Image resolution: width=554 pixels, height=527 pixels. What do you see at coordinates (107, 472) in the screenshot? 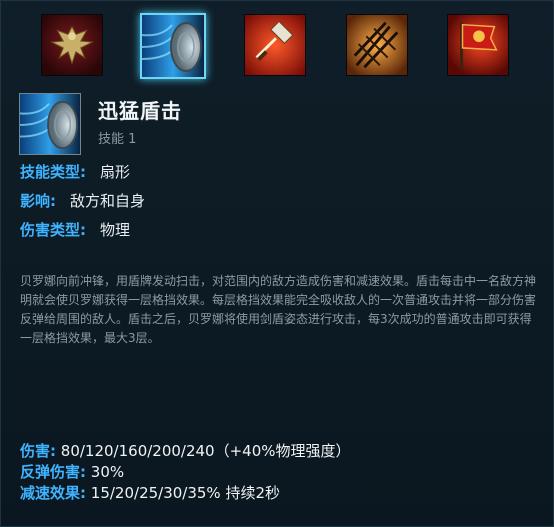
I see `stat-value: 30%` at bounding box center [107, 472].